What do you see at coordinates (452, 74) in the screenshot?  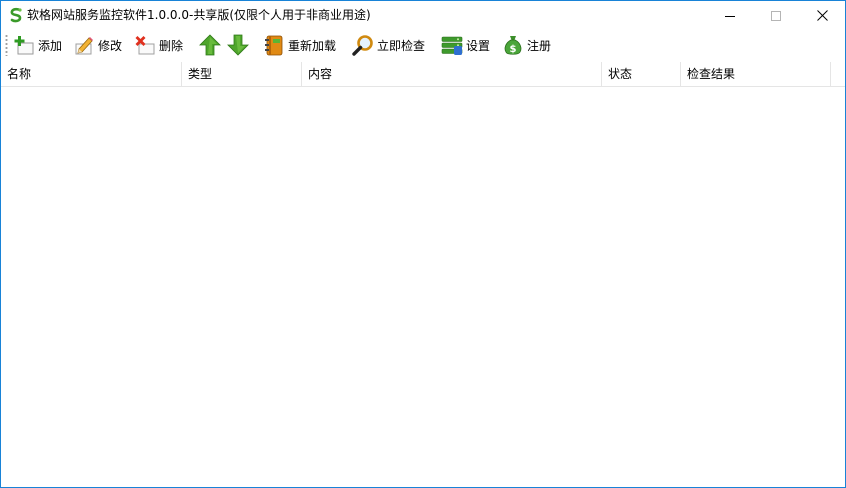 I see `column-header-content: 内容` at bounding box center [452, 74].